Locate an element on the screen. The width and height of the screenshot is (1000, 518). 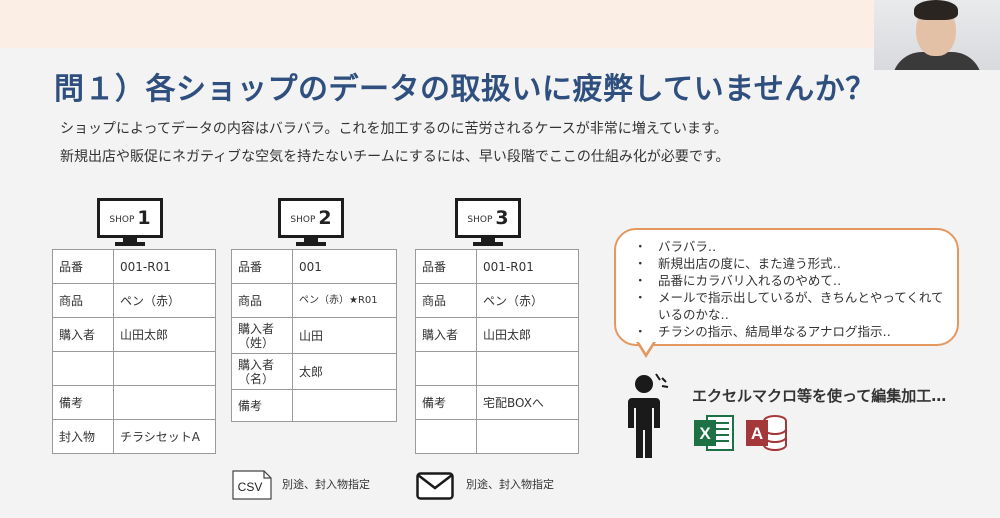
webcam-video is located at coordinates (937, 35).